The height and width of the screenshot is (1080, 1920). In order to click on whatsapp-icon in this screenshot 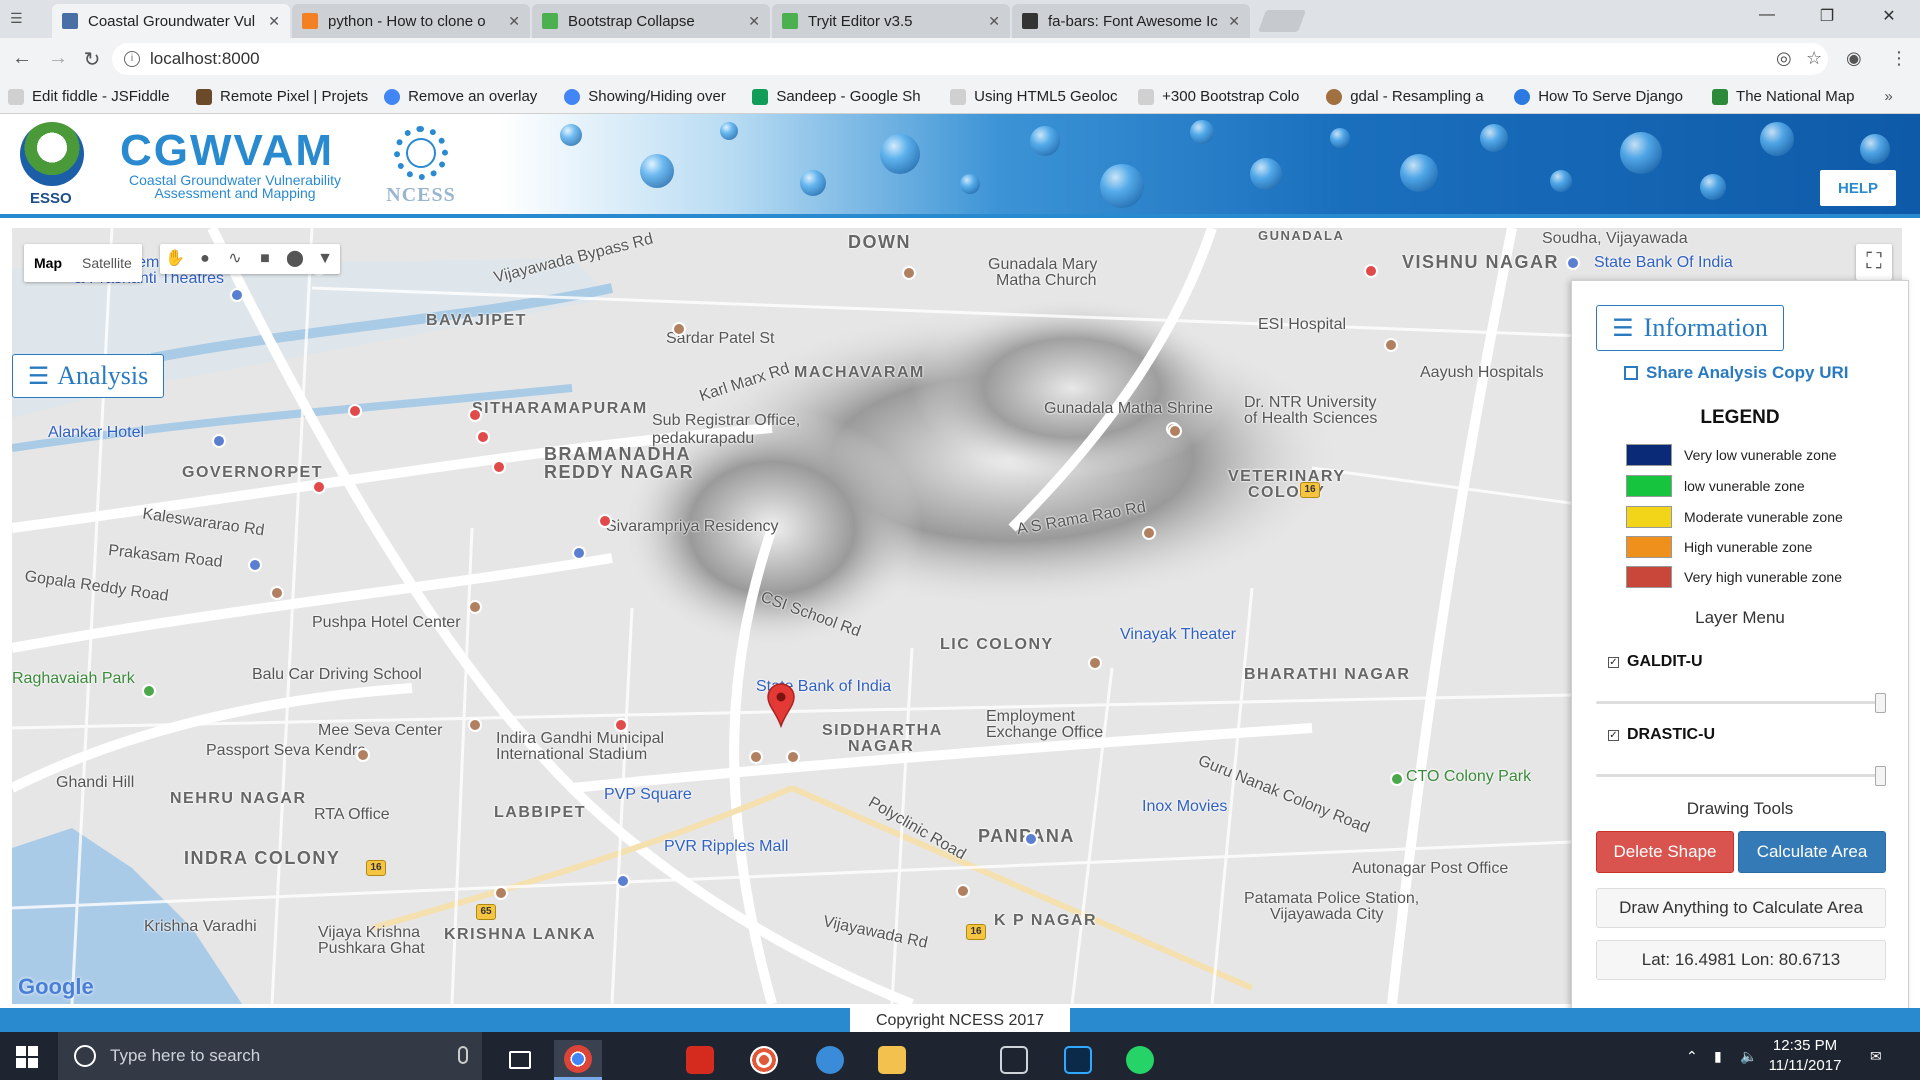, I will do `click(1140, 1060)`.